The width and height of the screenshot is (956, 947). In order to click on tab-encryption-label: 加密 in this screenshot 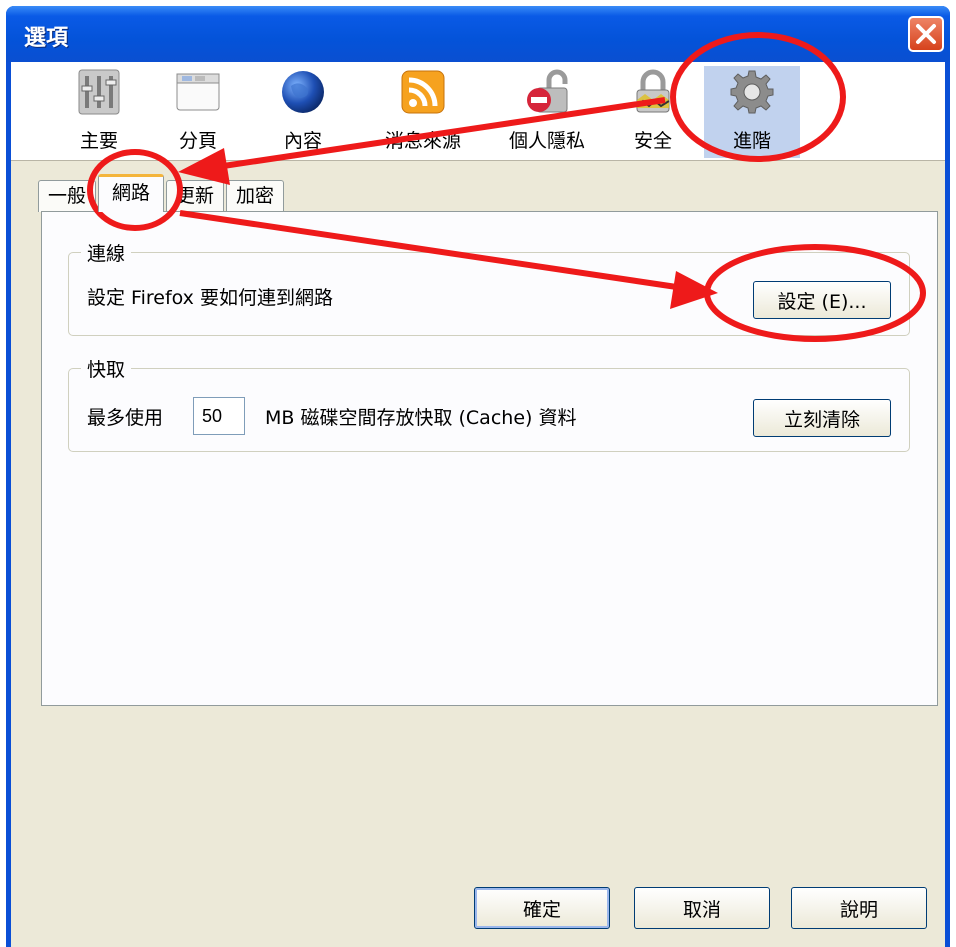, I will do `click(254, 196)`.